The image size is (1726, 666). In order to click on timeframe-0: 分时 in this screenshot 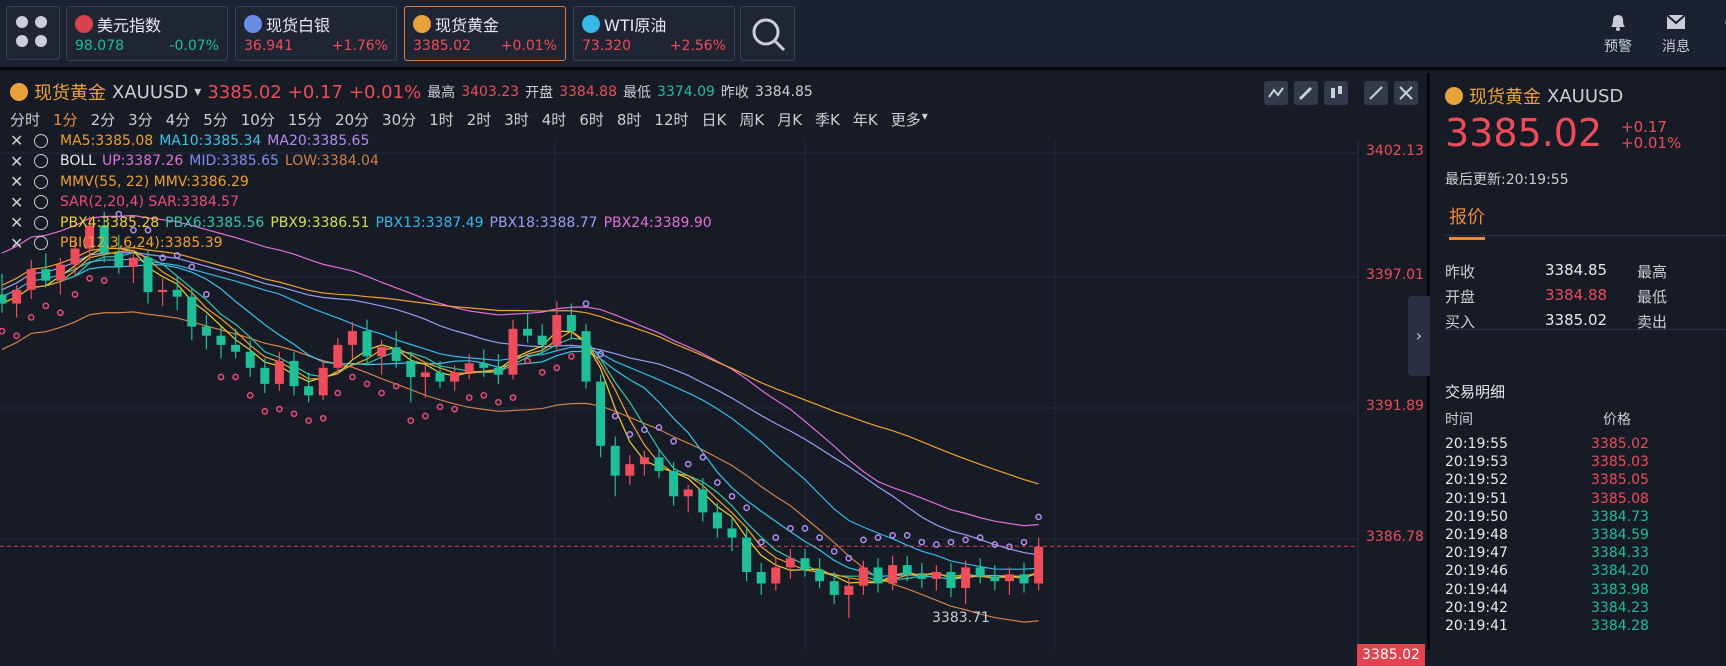, I will do `click(25, 119)`.